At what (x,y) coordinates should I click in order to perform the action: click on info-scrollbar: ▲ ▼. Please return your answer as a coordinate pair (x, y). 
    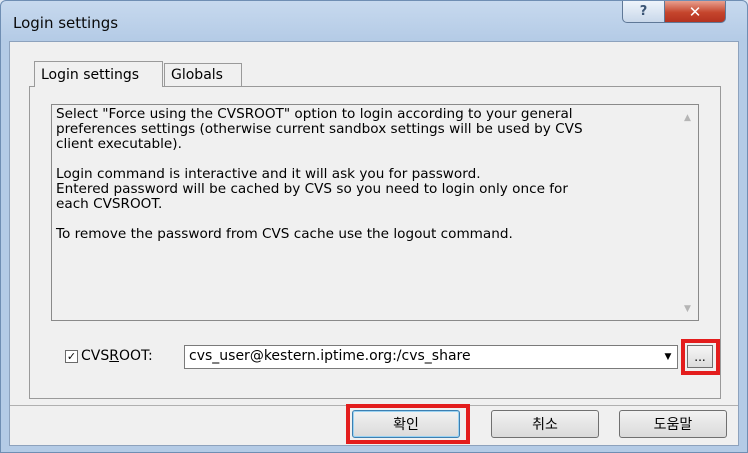
    Looking at the image, I should click on (689, 212).